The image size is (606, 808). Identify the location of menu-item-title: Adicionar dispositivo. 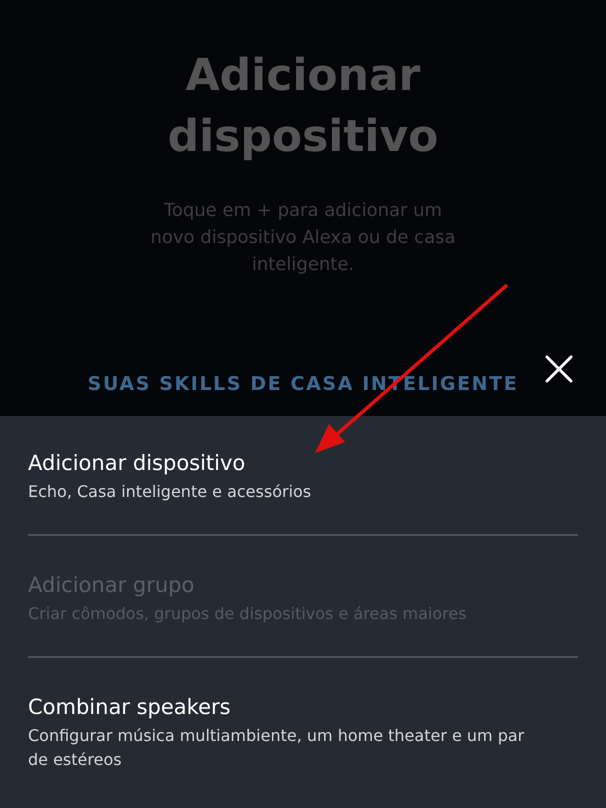
(303, 463).